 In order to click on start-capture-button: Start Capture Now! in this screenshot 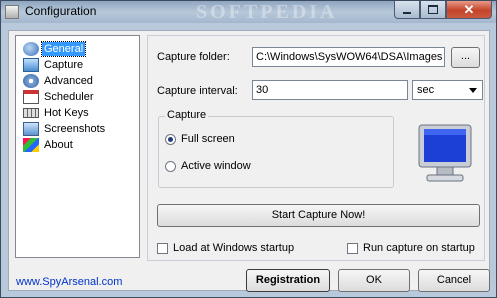, I will do `click(318, 215)`.